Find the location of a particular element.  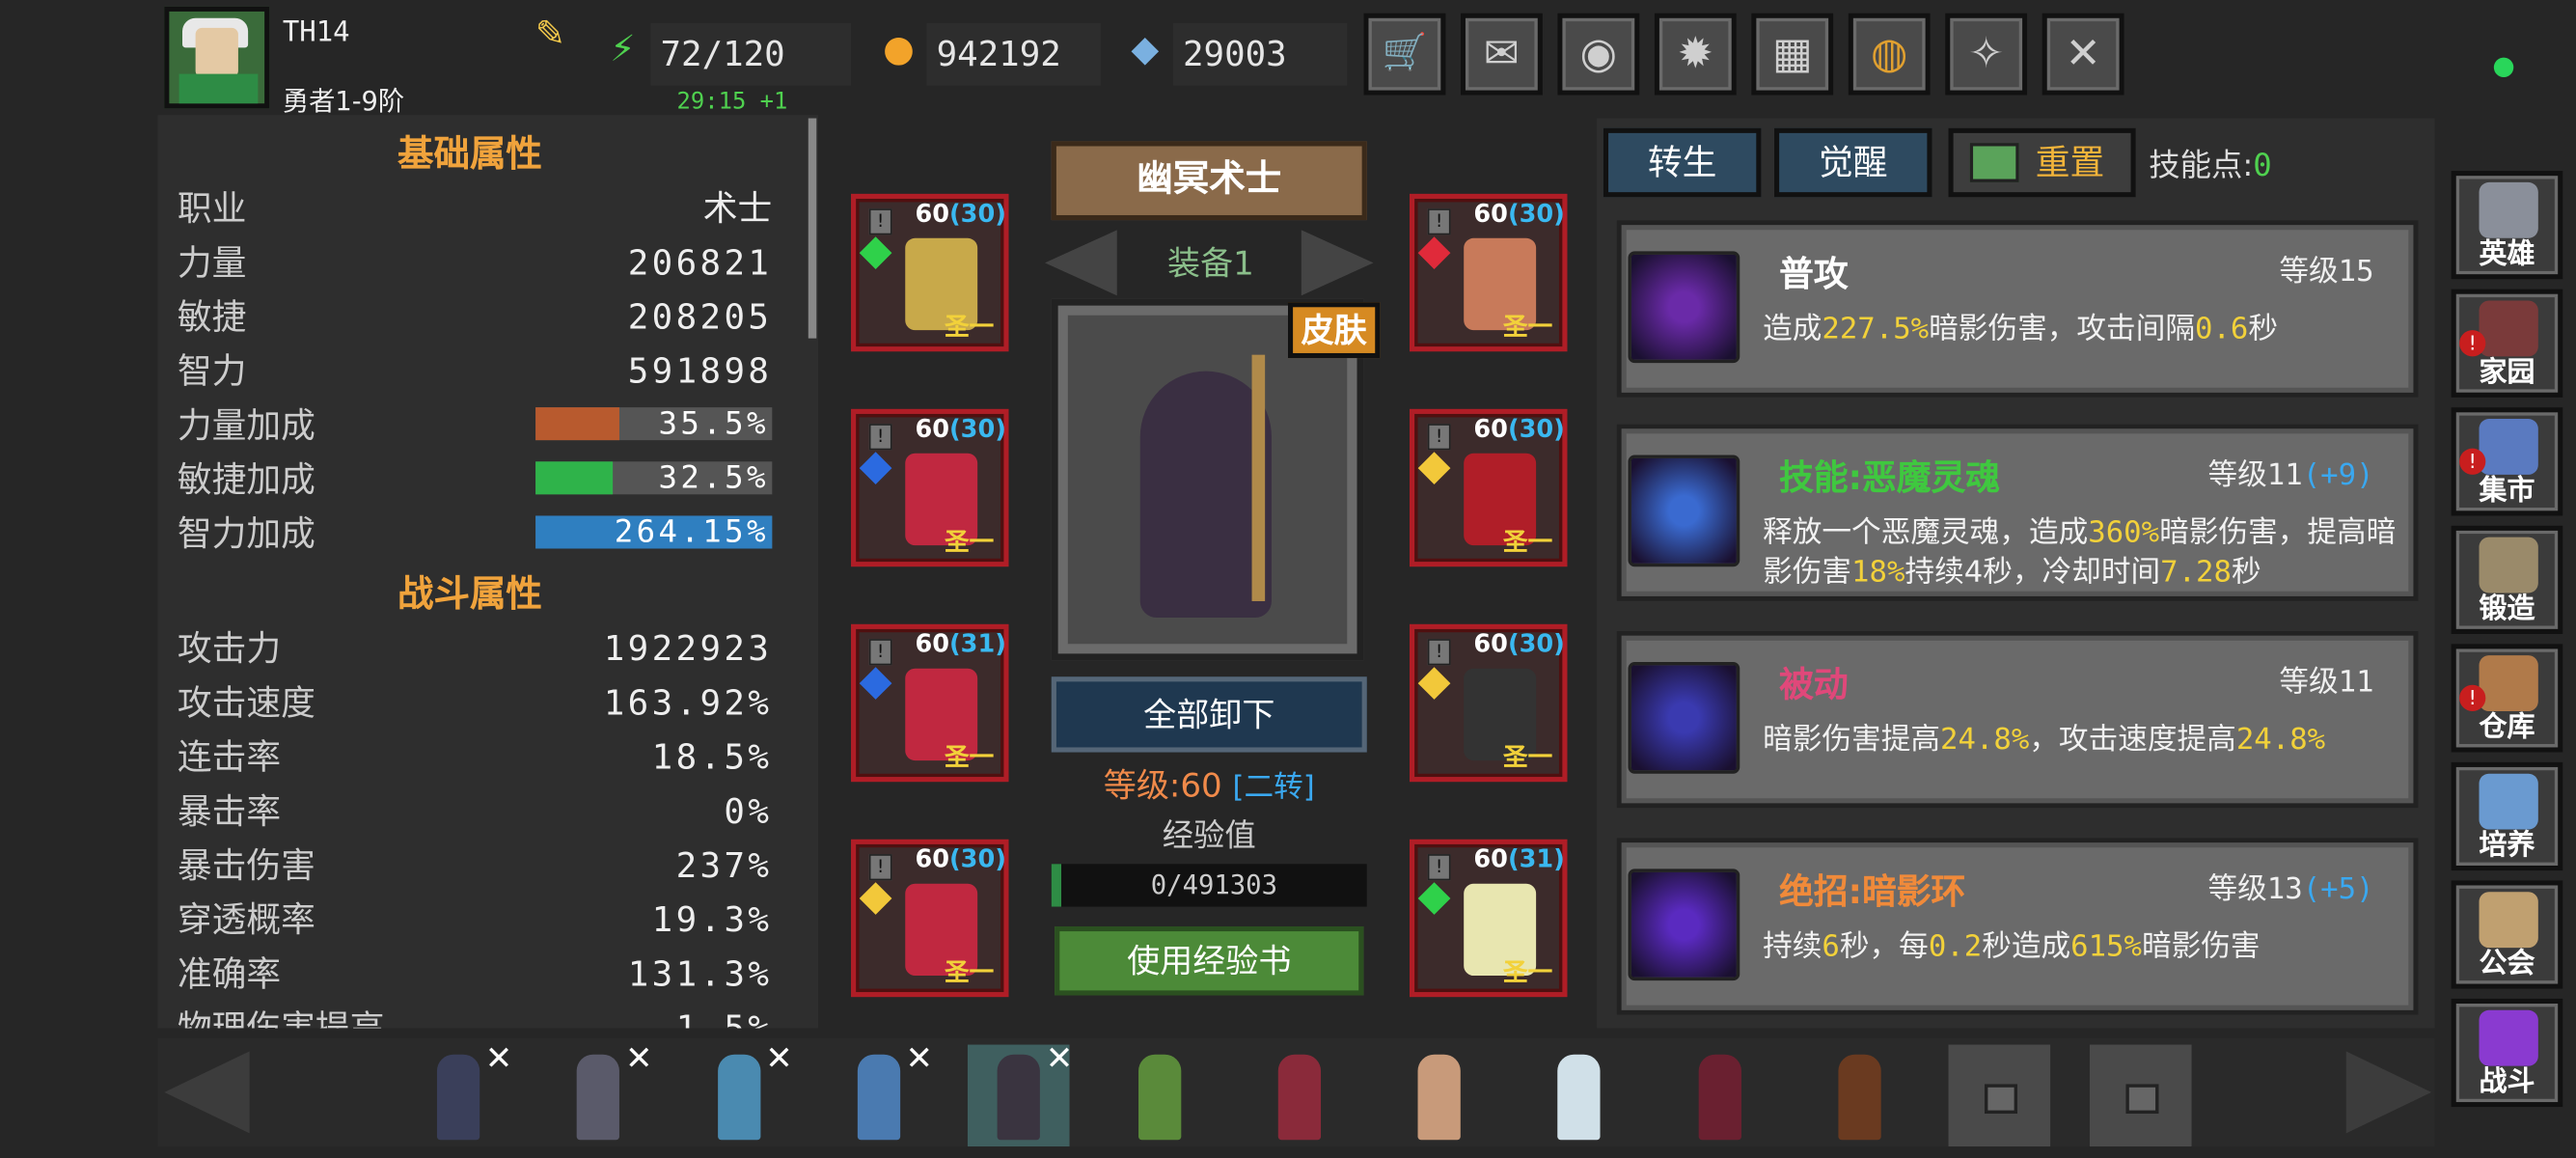

nav-portal-button: 战斗 is located at coordinates (2507, 1053).